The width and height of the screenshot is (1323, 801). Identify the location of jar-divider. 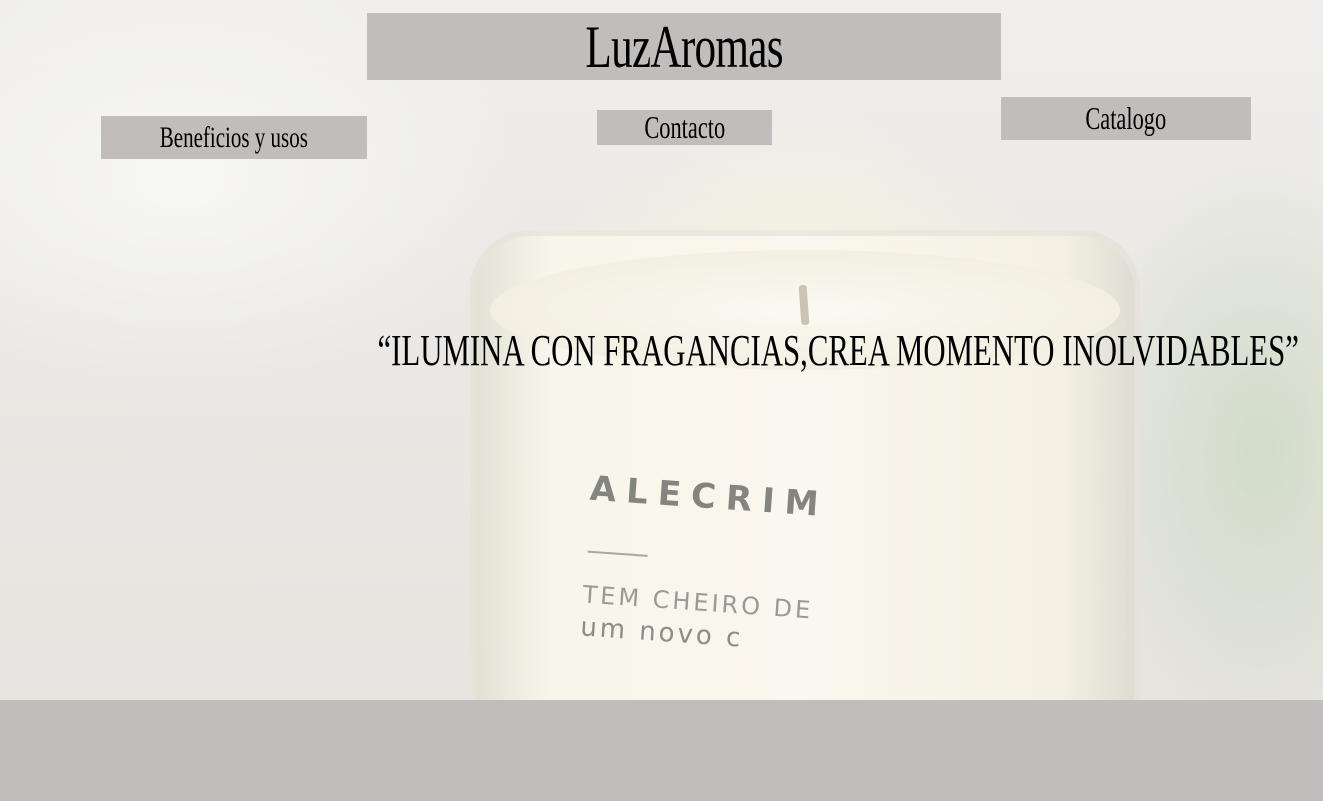
(617, 553).